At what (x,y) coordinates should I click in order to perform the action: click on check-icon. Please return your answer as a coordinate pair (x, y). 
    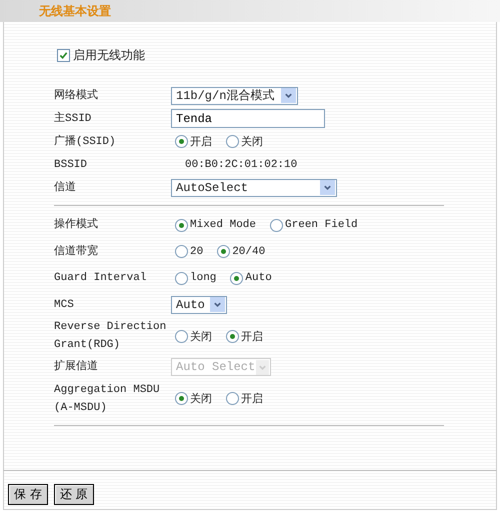
    Looking at the image, I should click on (63, 55).